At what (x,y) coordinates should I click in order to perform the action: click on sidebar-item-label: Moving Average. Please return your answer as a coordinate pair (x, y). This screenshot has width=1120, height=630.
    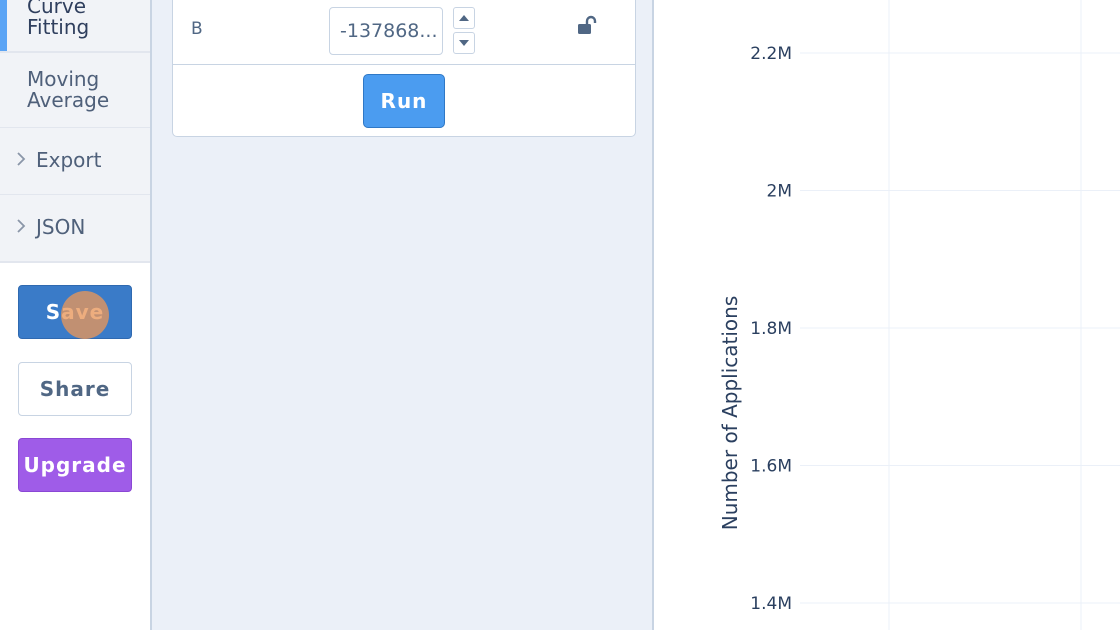
    Looking at the image, I should click on (68, 89).